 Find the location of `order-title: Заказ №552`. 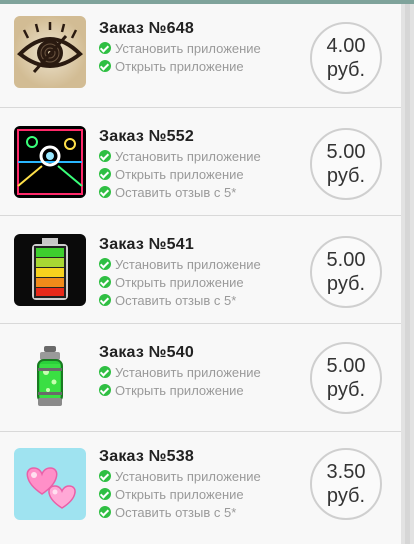

order-title: Заказ №552 is located at coordinates (146, 136).